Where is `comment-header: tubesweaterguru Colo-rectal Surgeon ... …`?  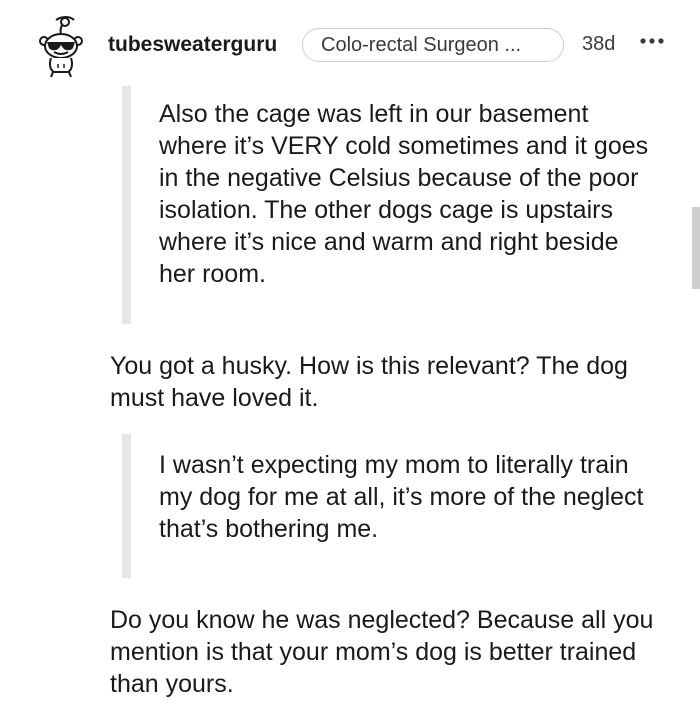 comment-header: tubesweaterguru Colo-rectal Surgeon ... … is located at coordinates (356, 45).